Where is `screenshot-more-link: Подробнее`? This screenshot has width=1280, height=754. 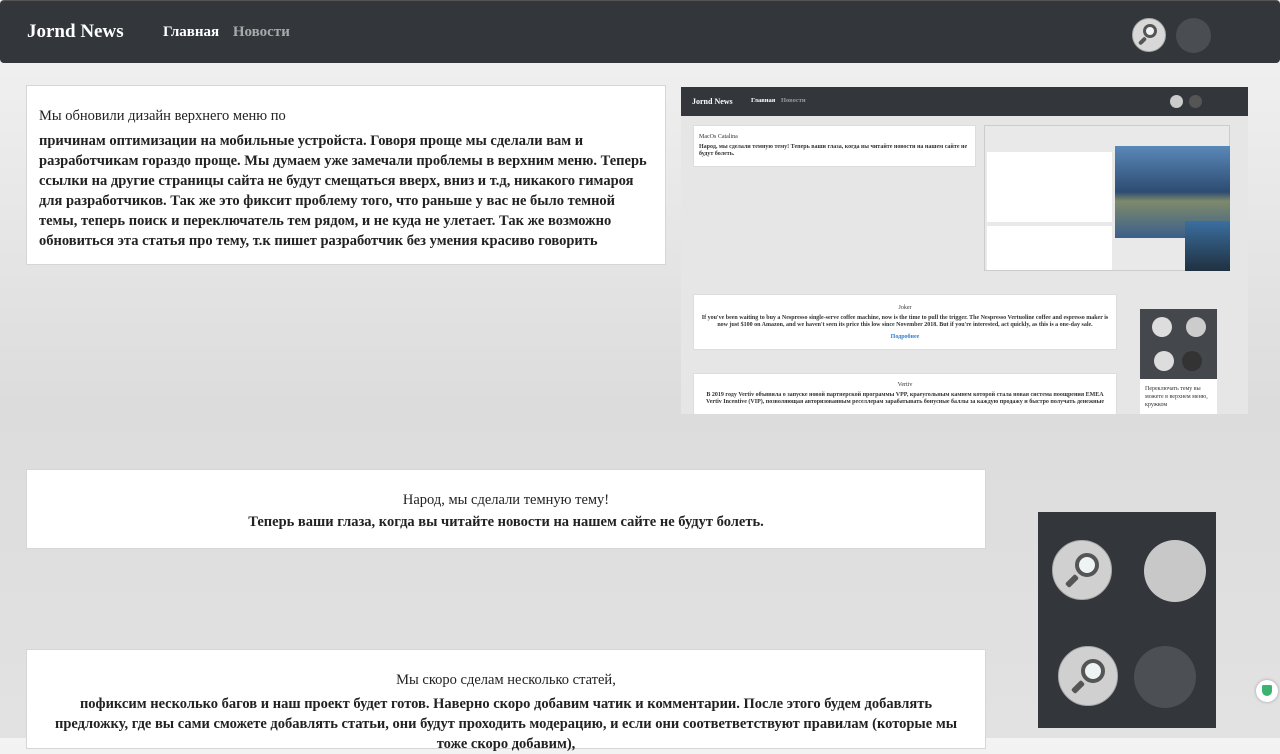 screenshot-more-link: Подробнее is located at coordinates (905, 337).